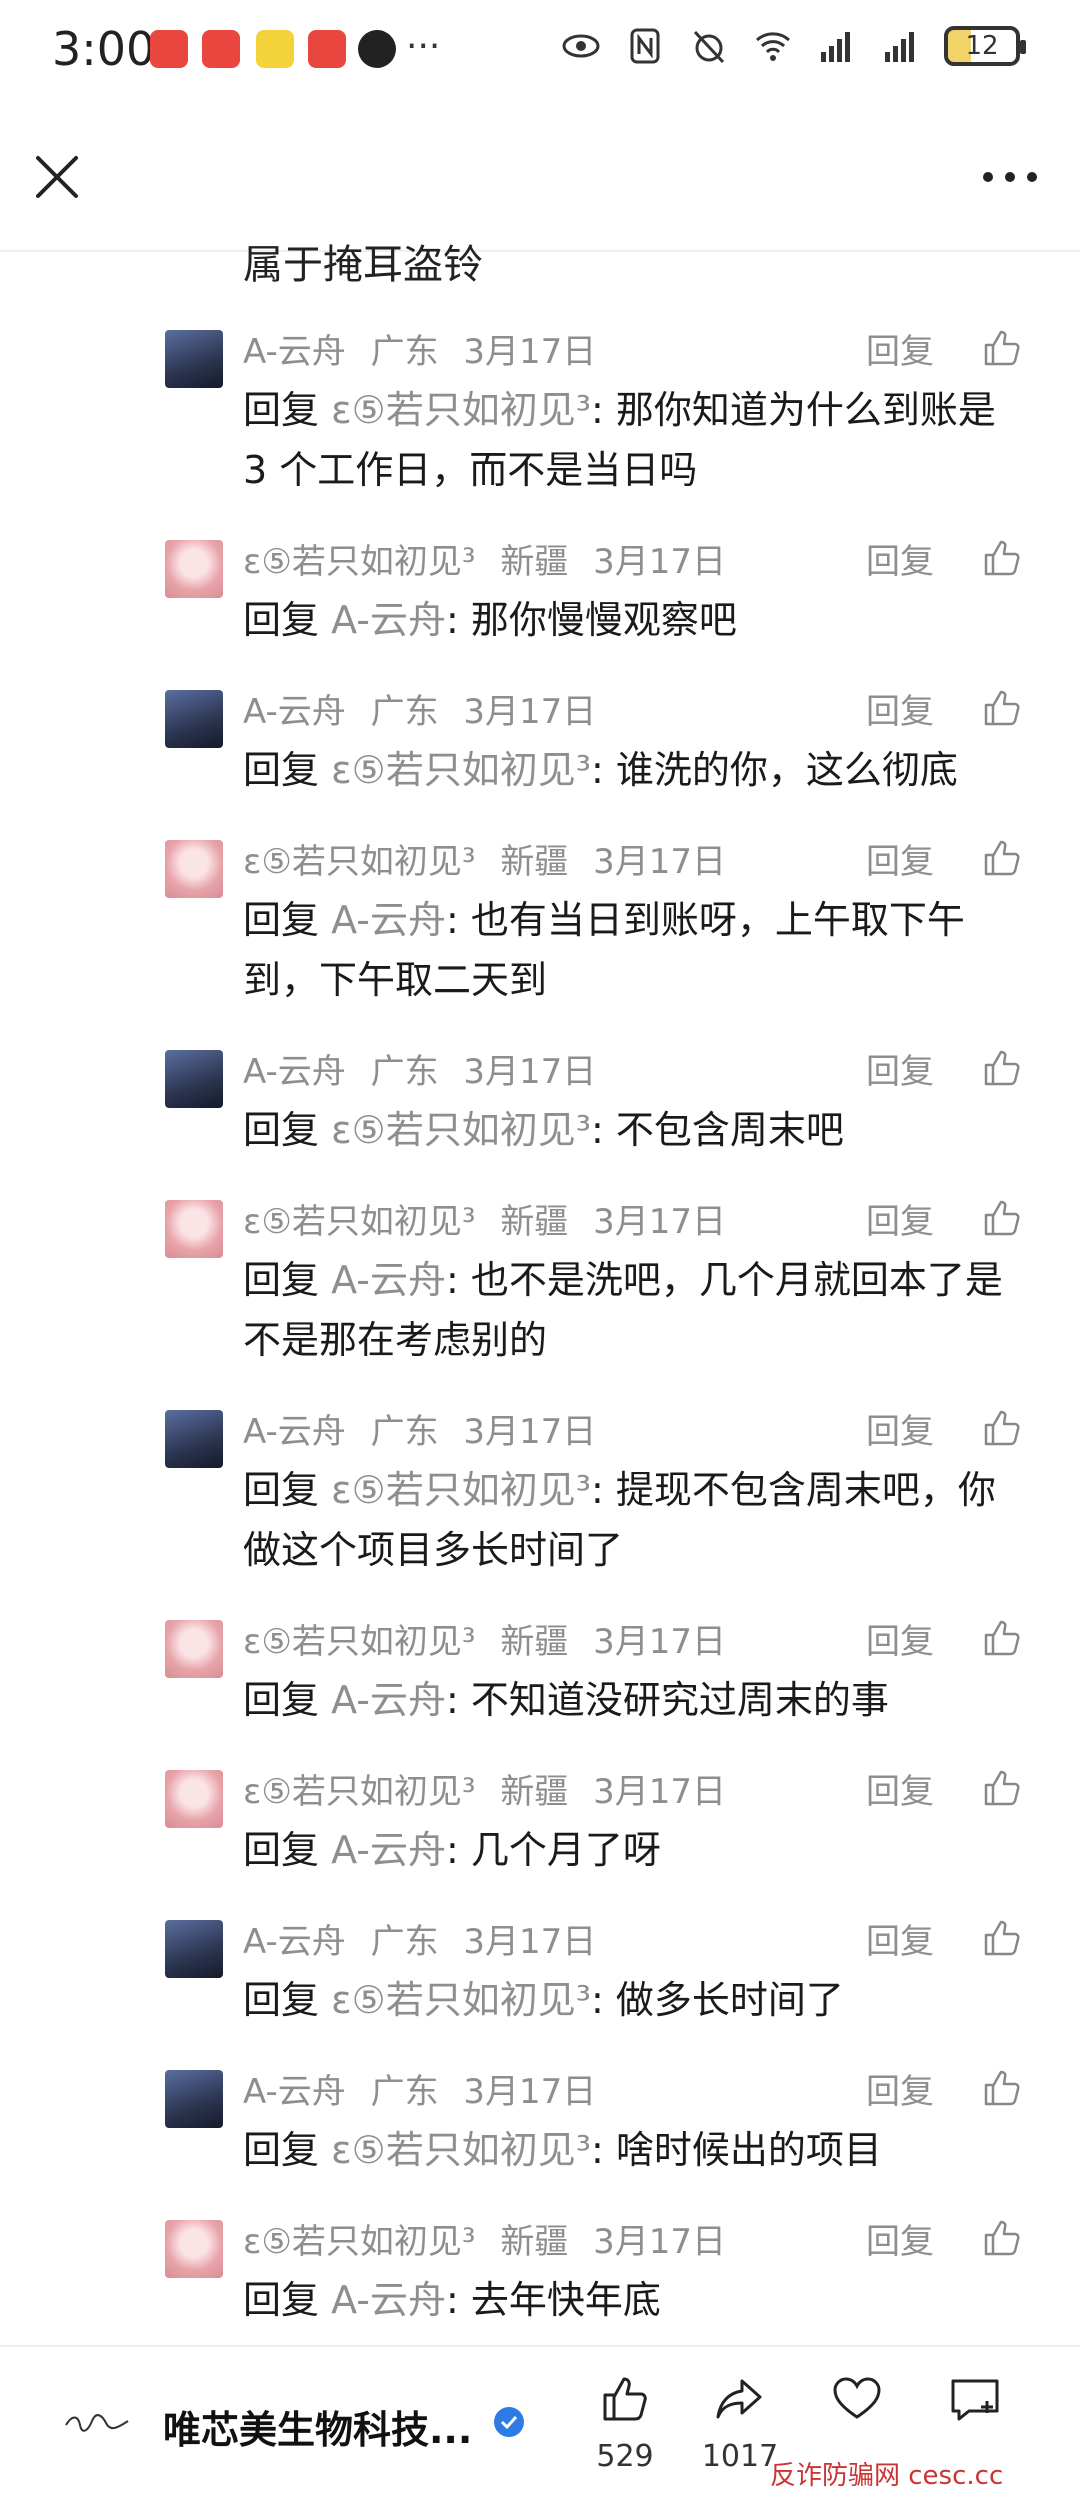  Describe the element at coordinates (975, 2401) in the screenshot. I see `comment-action` at that location.